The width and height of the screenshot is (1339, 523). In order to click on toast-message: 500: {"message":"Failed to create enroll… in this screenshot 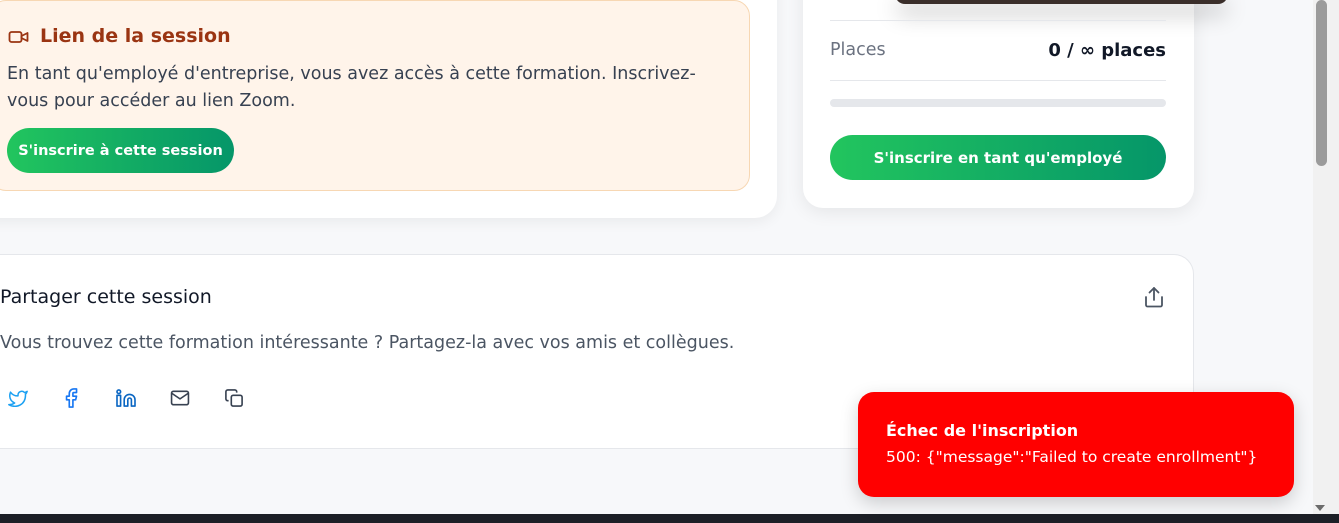, I will do `click(1072, 457)`.